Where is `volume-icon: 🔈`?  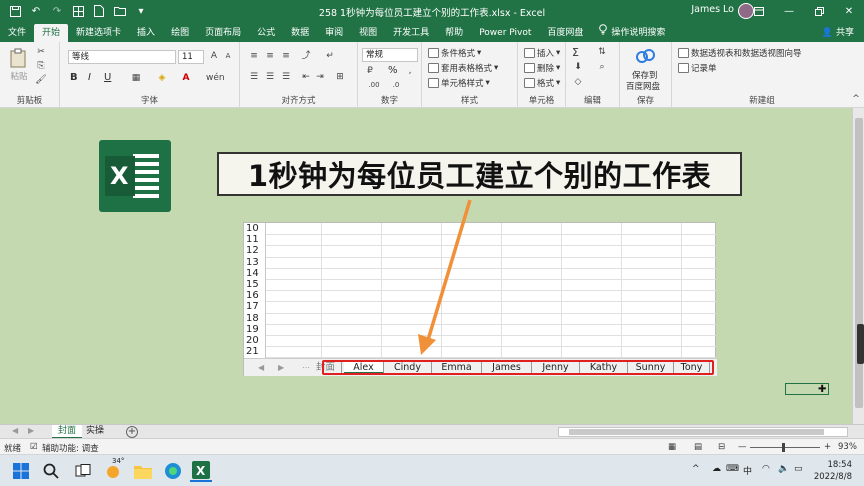
volume-icon: 🔈 is located at coordinates (783, 469).